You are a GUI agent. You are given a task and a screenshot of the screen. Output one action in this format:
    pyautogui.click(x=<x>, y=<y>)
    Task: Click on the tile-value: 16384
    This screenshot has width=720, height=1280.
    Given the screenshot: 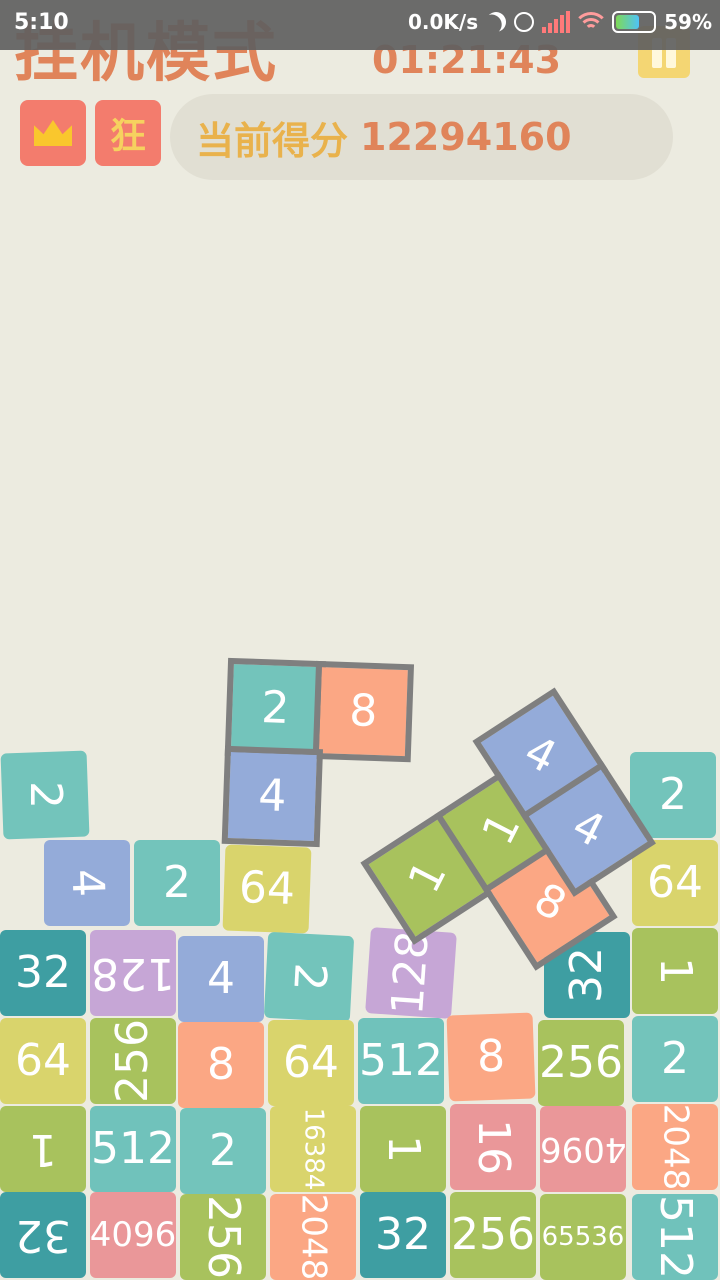 What is the action you would take?
    pyautogui.click(x=313, y=1149)
    